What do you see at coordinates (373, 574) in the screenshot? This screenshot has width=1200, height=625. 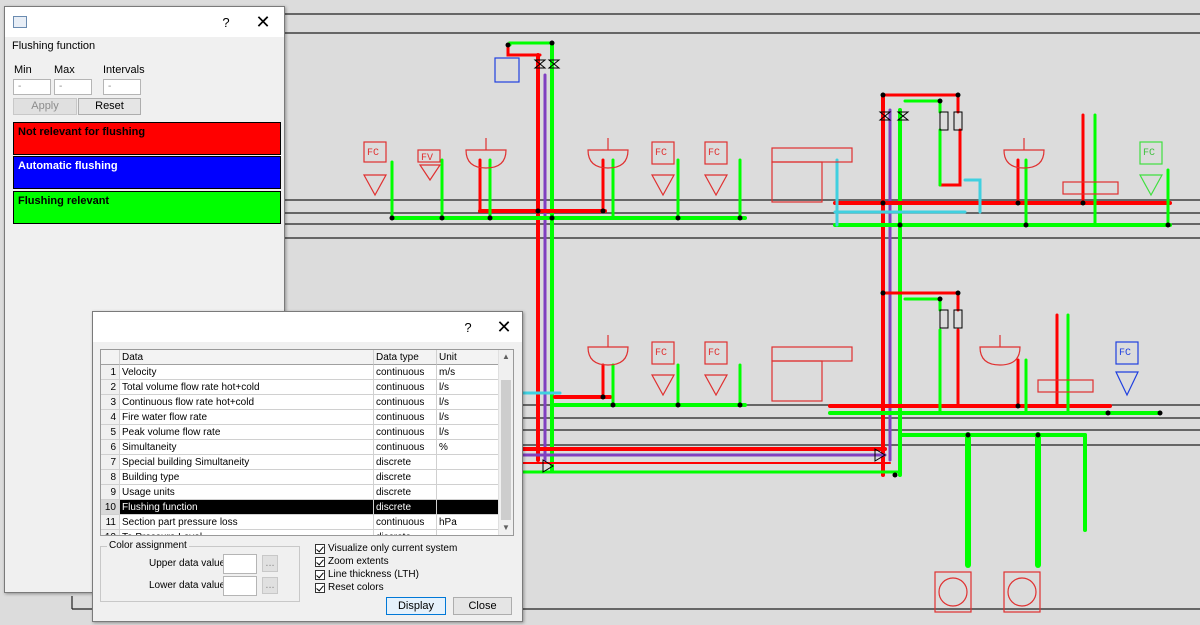 I see `checkbox-label: Line thickness (LTH)` at bounding box center [373, 574].